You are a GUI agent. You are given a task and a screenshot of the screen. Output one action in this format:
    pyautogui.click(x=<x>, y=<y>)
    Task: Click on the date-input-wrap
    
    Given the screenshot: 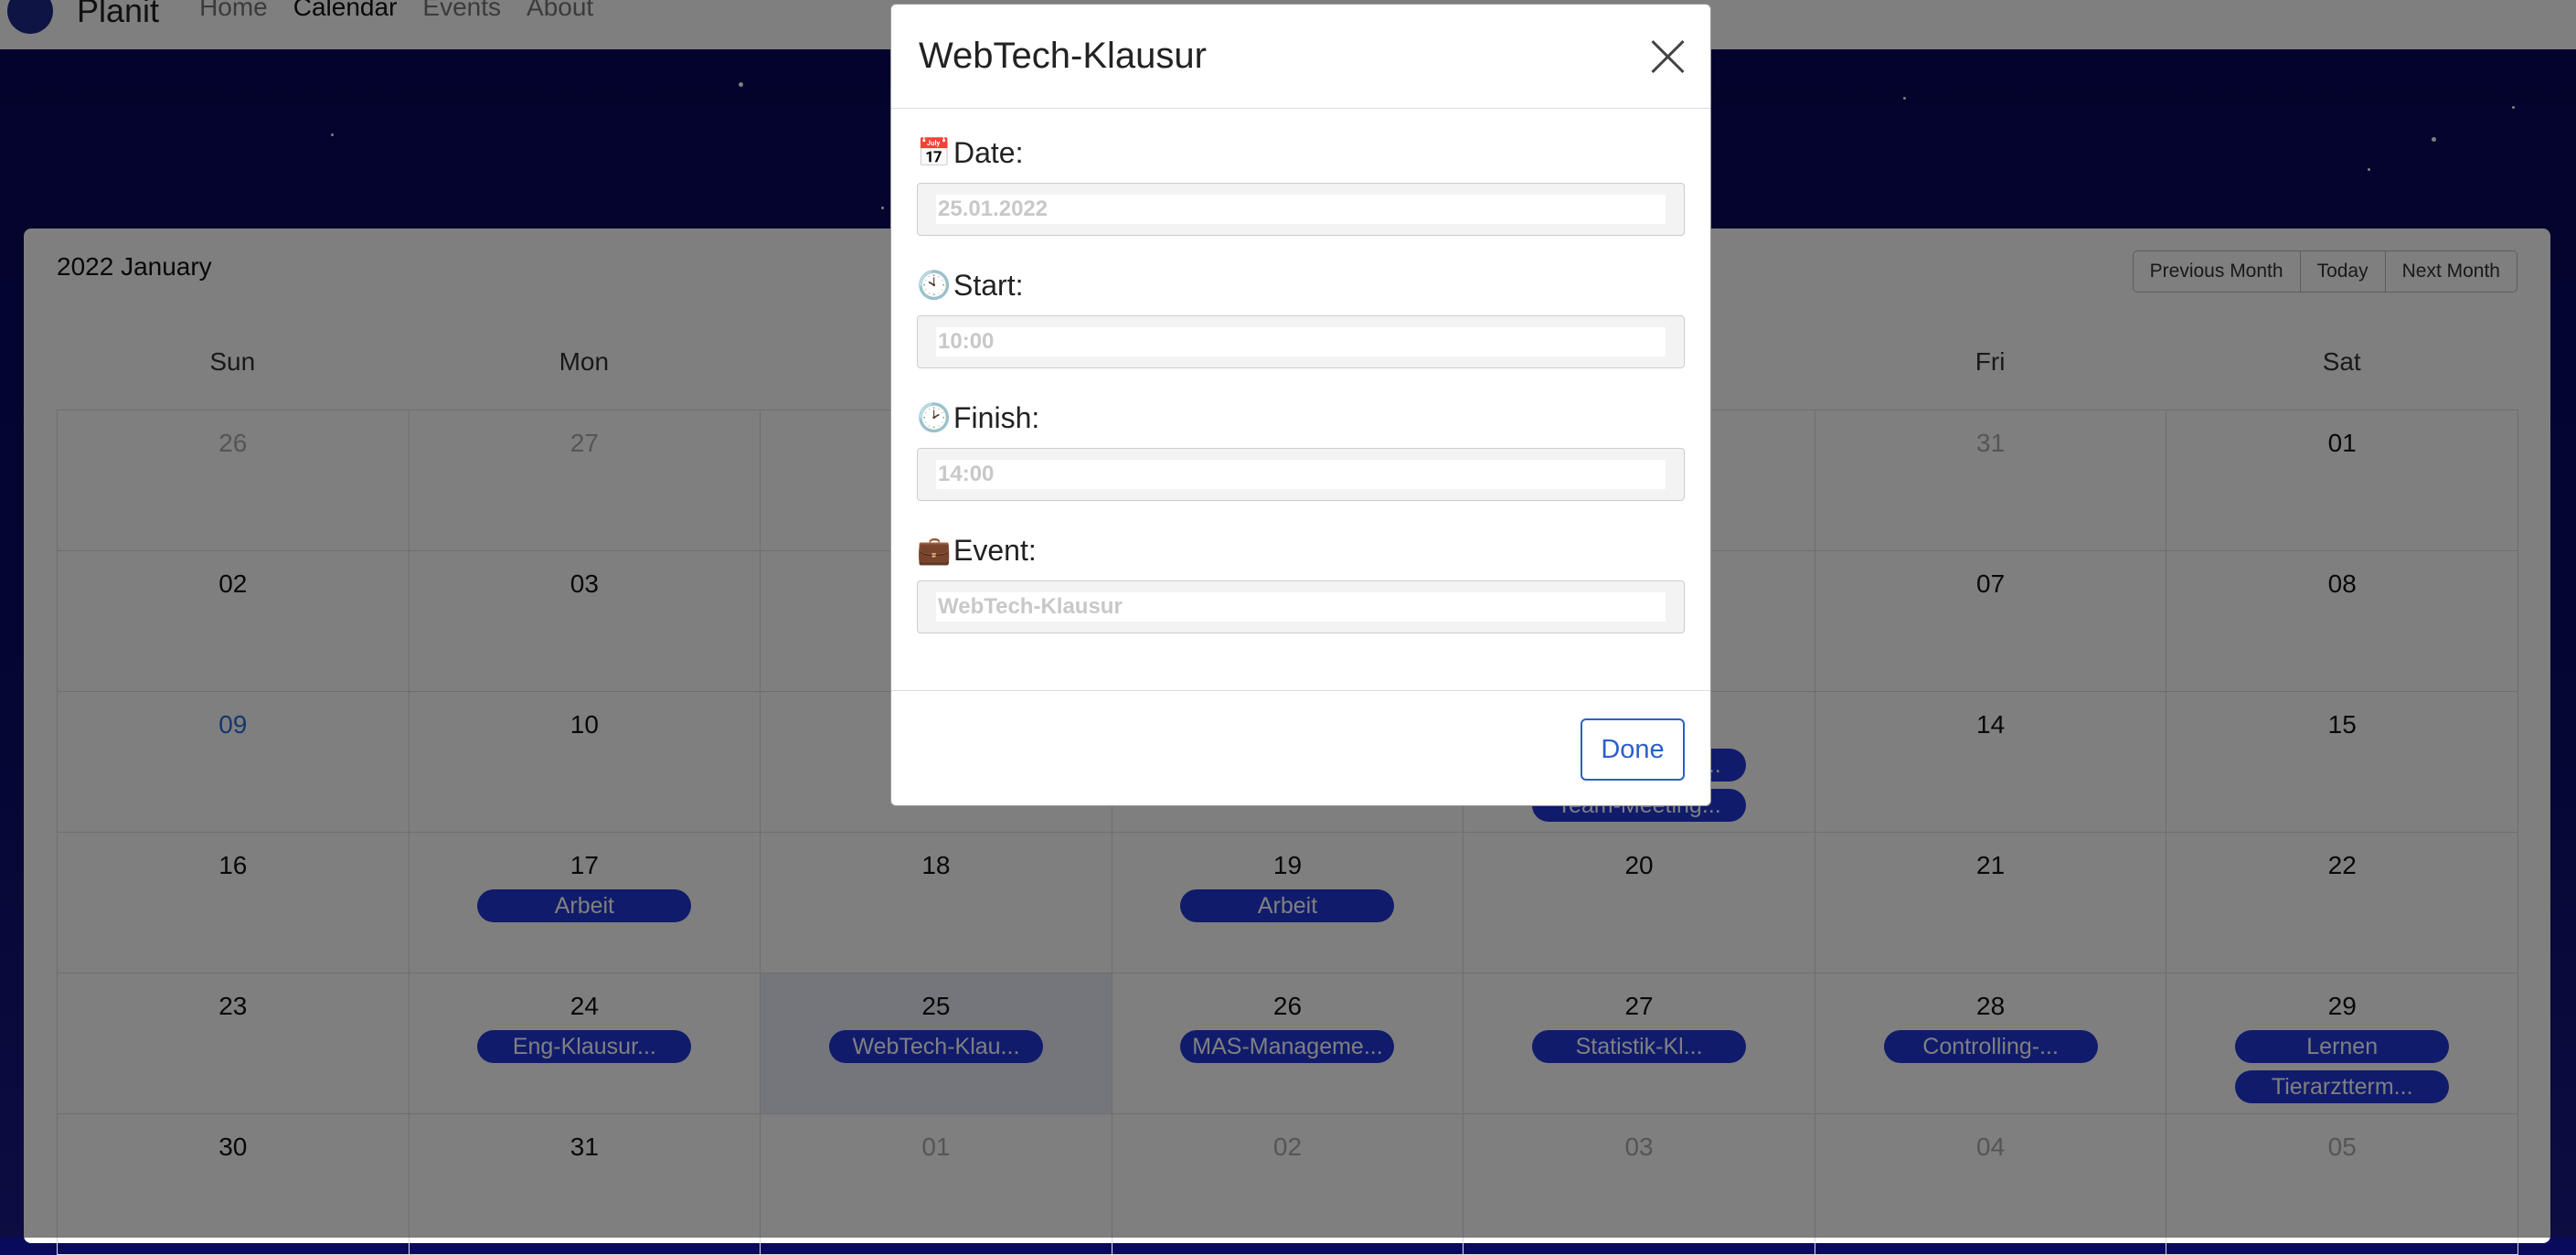 What is the action you would take?
    pyautogui.click(x=1301, y=209)
    